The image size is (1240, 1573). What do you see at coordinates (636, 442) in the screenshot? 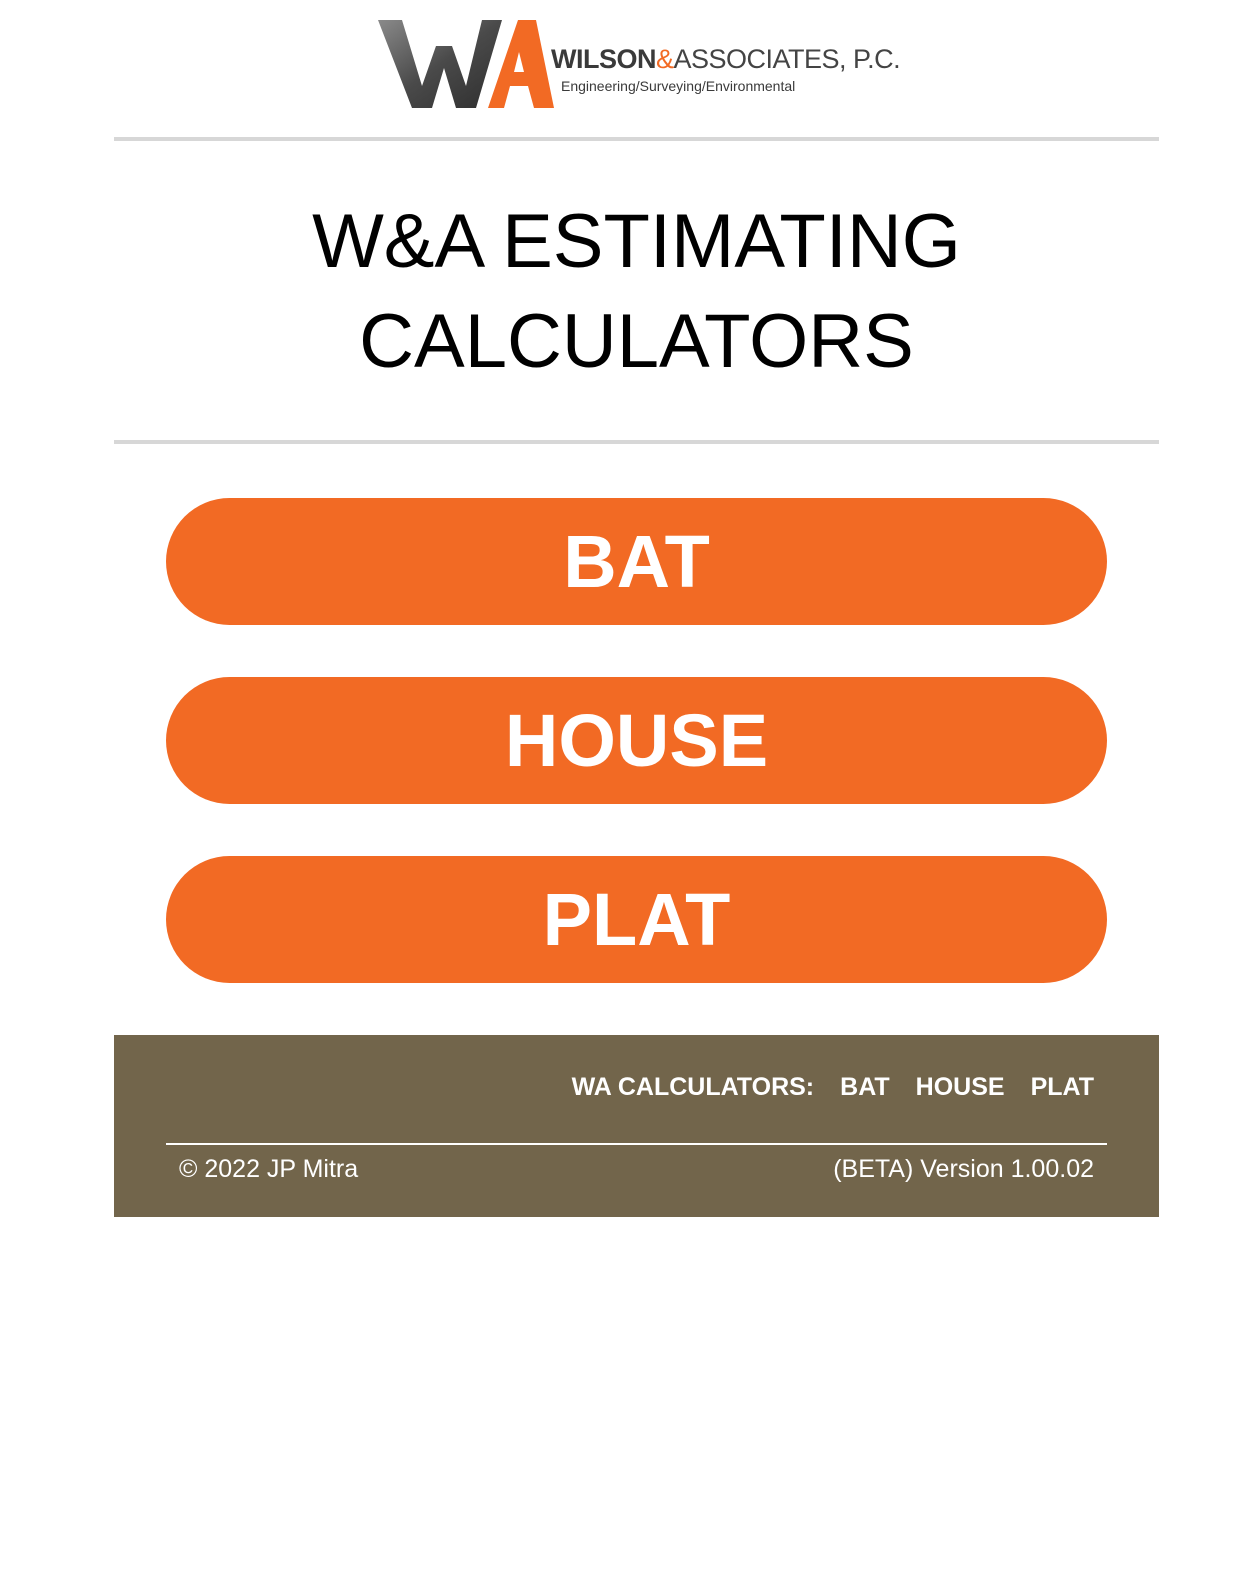
I see `title-divider` at bounding box center [636, 442].